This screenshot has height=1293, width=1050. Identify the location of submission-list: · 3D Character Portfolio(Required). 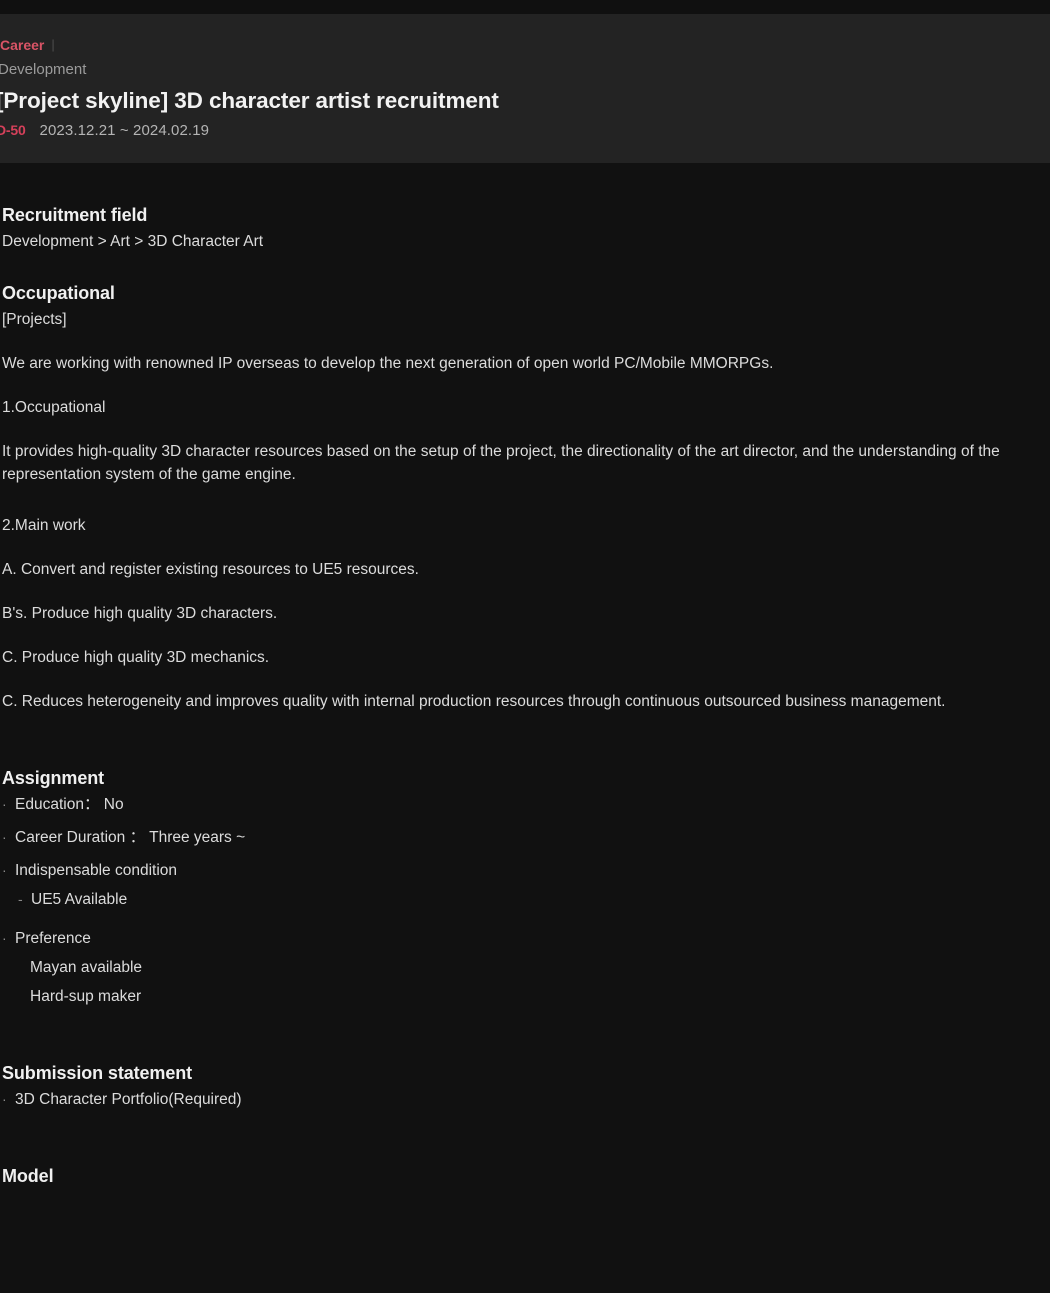
(526, 1100).